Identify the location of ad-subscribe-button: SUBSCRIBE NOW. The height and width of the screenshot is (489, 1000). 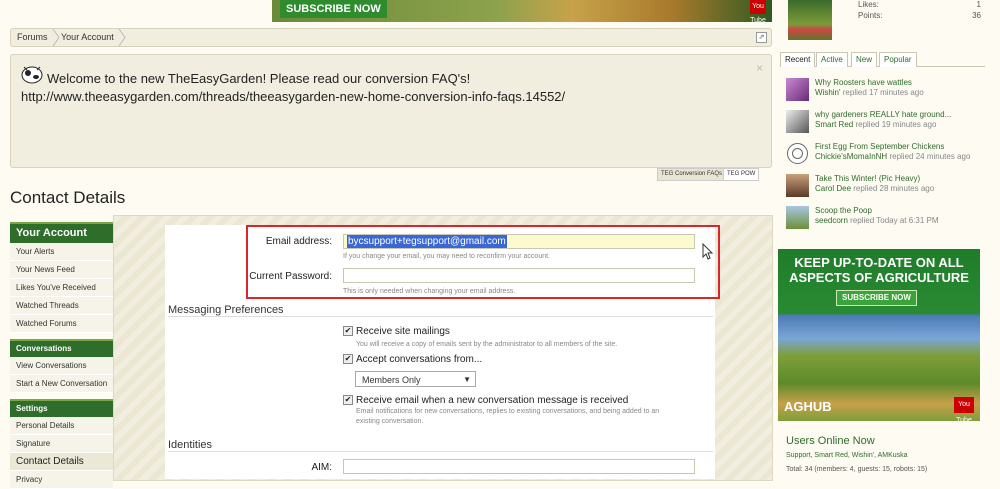
(876, 298).